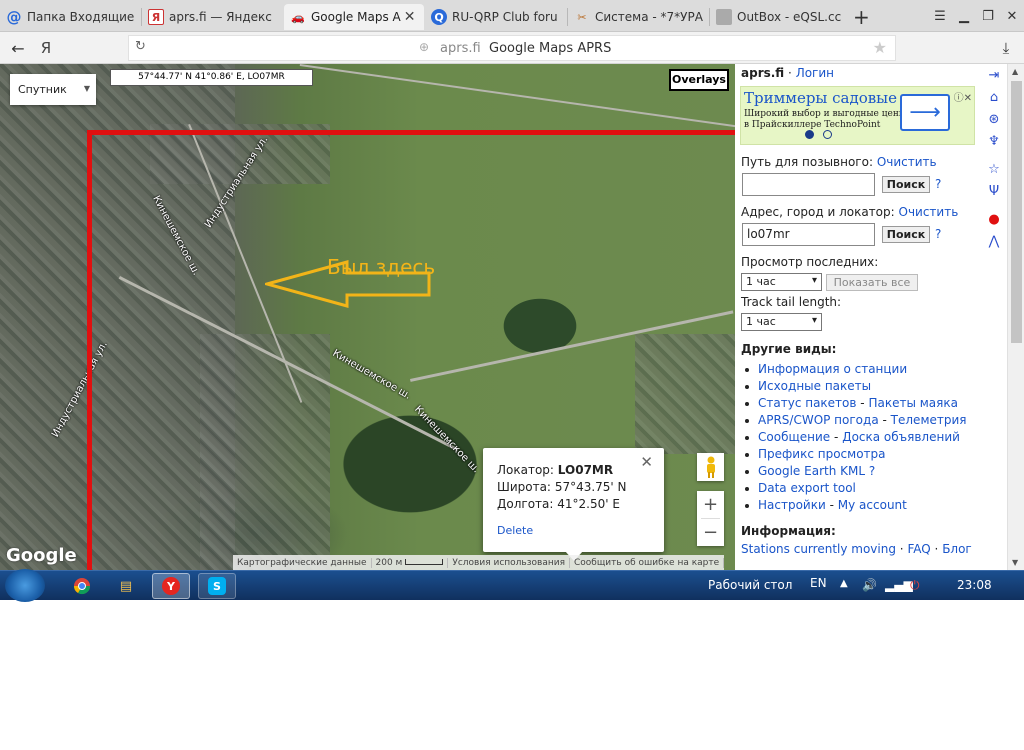 Image resolution: width=1024 pixels, height=750 pixels. Describe the element at coordinates (964, 16) in the screenshot. I see `minimize-icon: ▁` at that location.